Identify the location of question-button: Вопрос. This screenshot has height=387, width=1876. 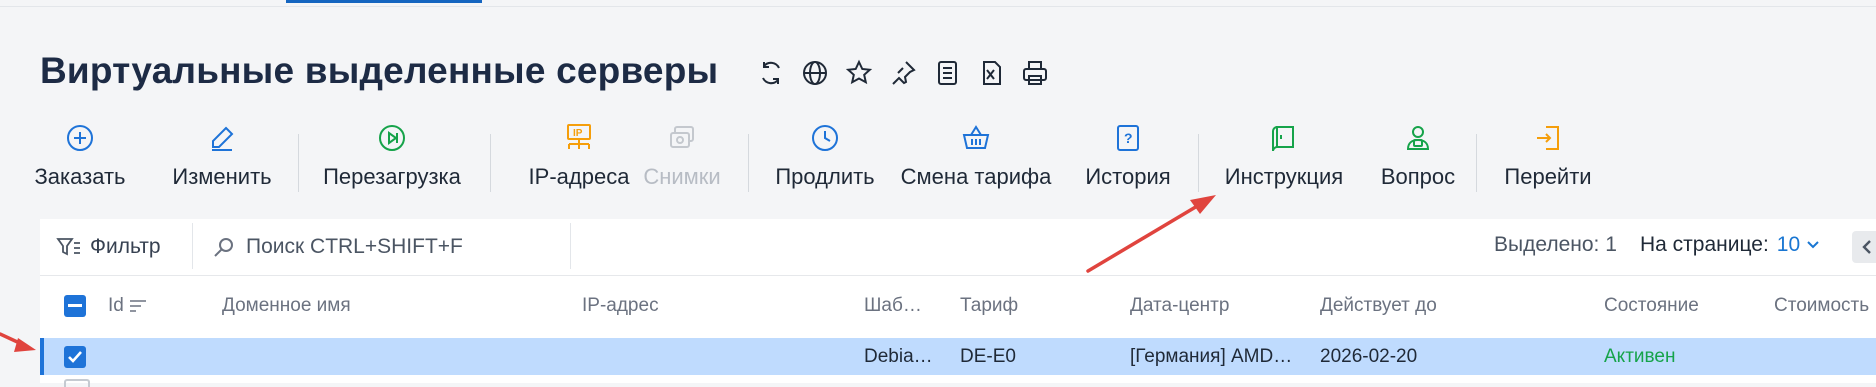
(1418, 156).